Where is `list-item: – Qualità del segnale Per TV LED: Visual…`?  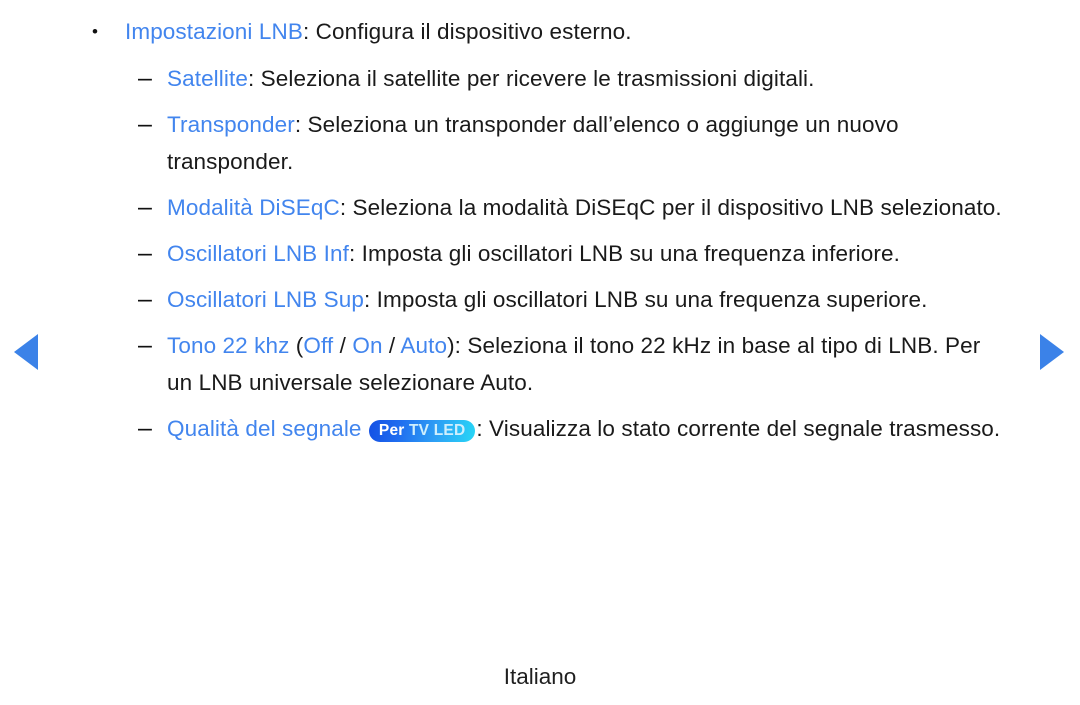 list-item: – Qualità del segnale Per TV LED: Visual… is located at coordinates (540, 428).